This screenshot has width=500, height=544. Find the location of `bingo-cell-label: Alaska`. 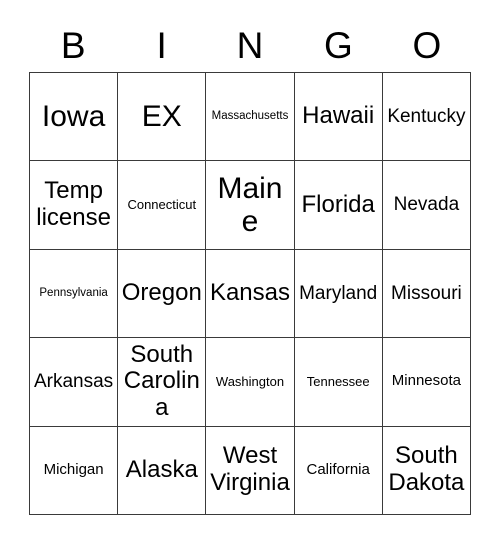

bingo-cell-label: Alaska is located at coordinates (161, 469).